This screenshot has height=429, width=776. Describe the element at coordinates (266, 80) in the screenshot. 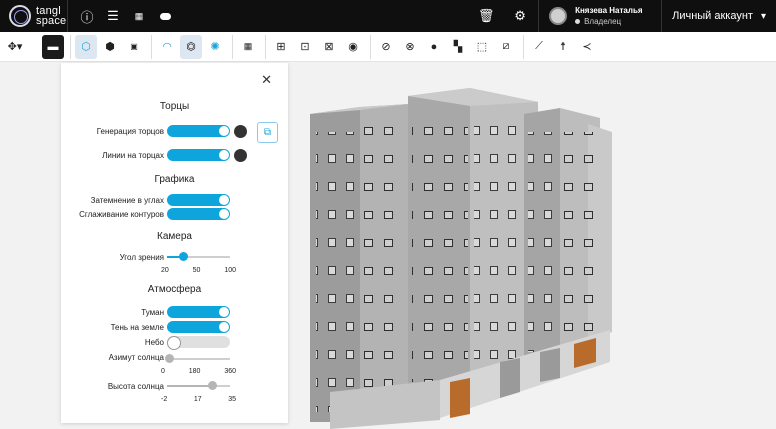

I see `close-icon: ✕` at that location.